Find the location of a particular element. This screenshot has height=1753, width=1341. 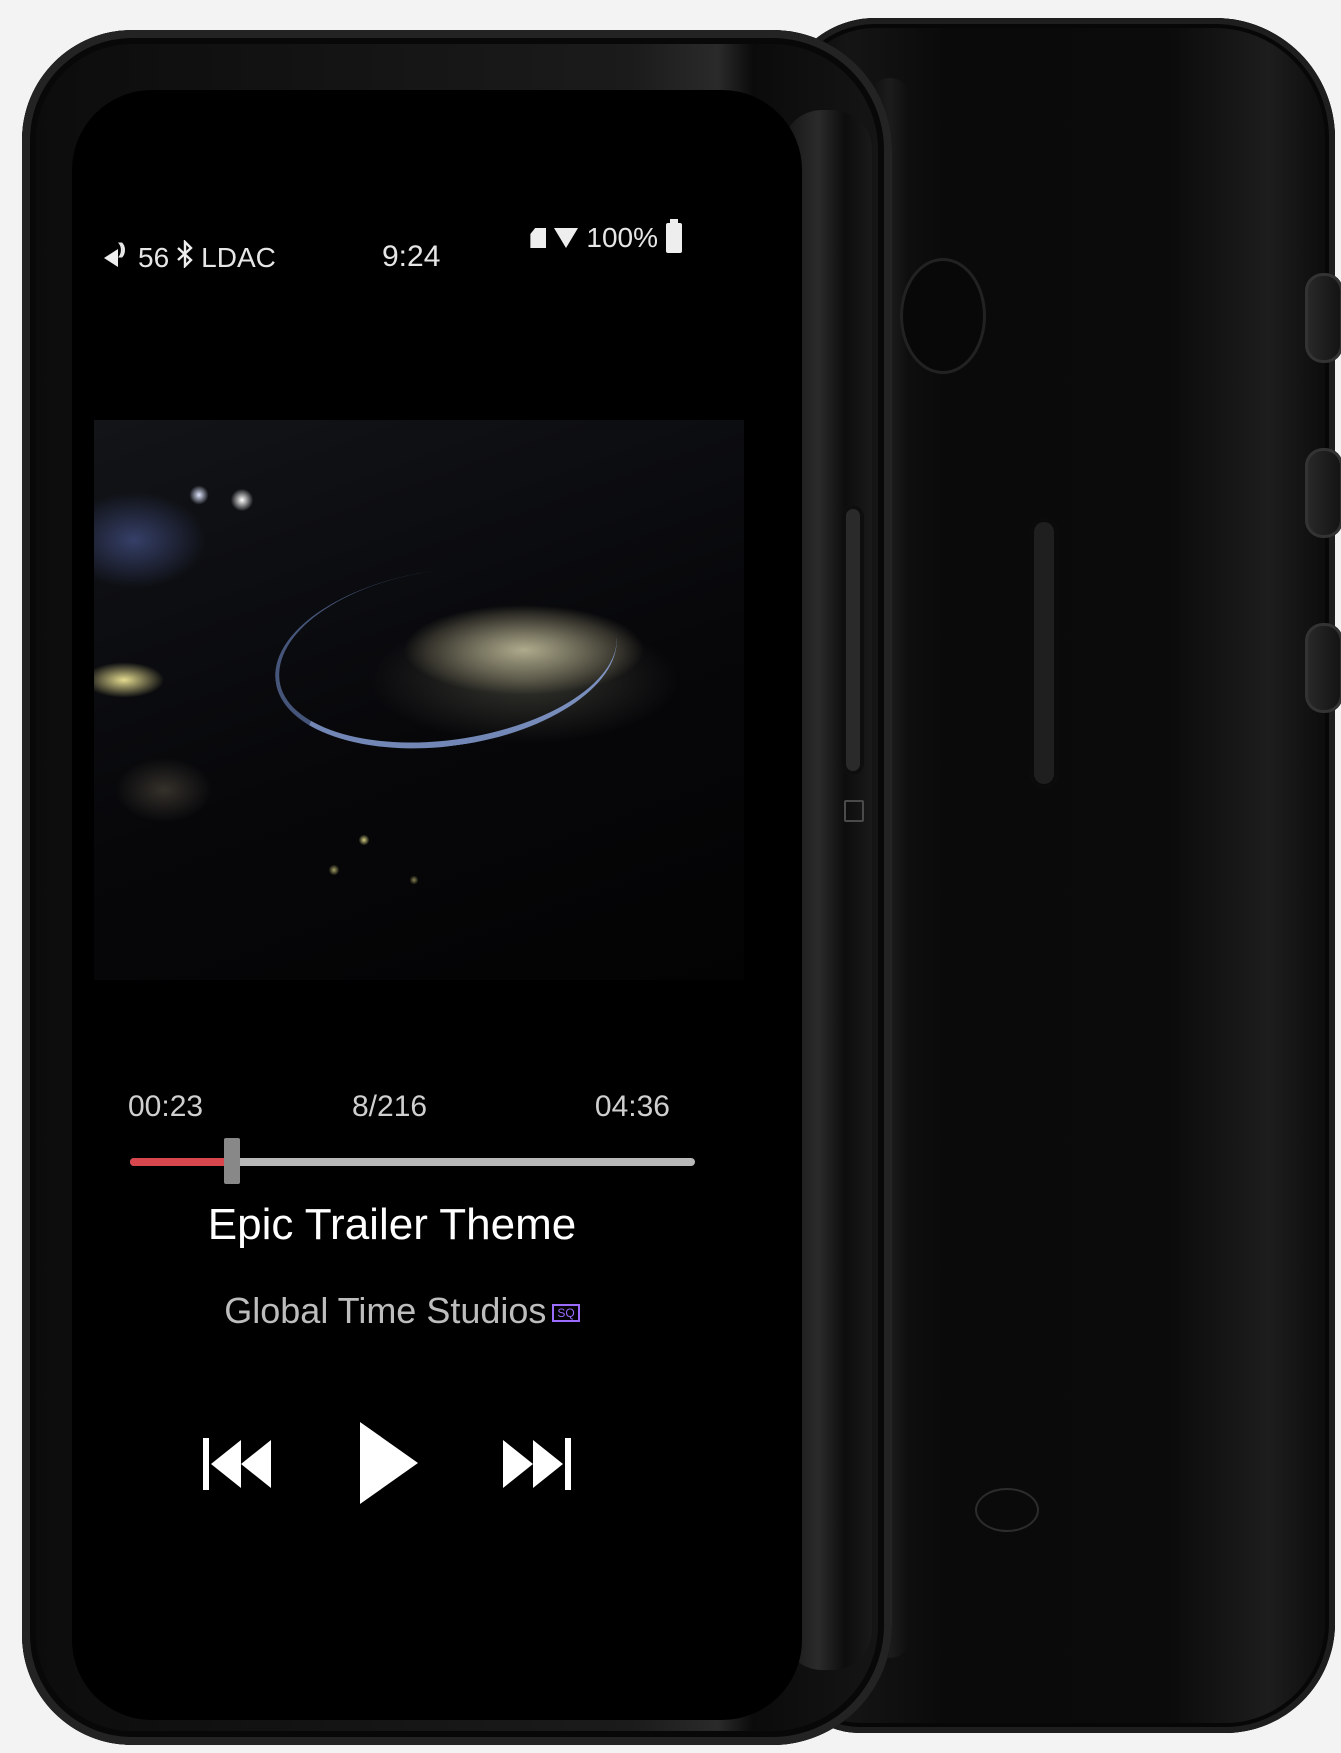

volume-down-button is located at coordinates (1323, 493).